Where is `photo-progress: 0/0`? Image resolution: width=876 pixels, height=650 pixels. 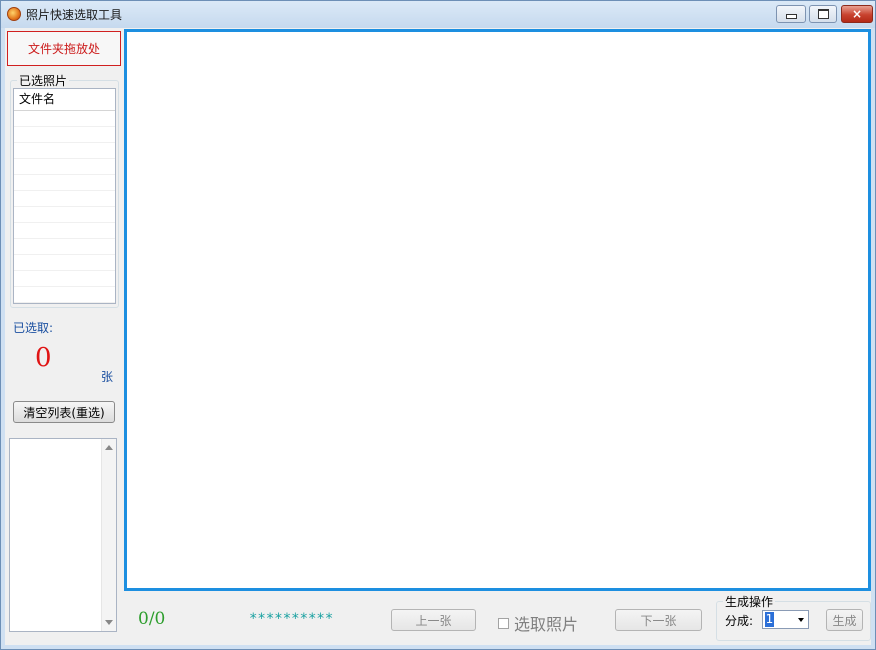
photo-progress: 0/0 is located at coordinates (152, 619).